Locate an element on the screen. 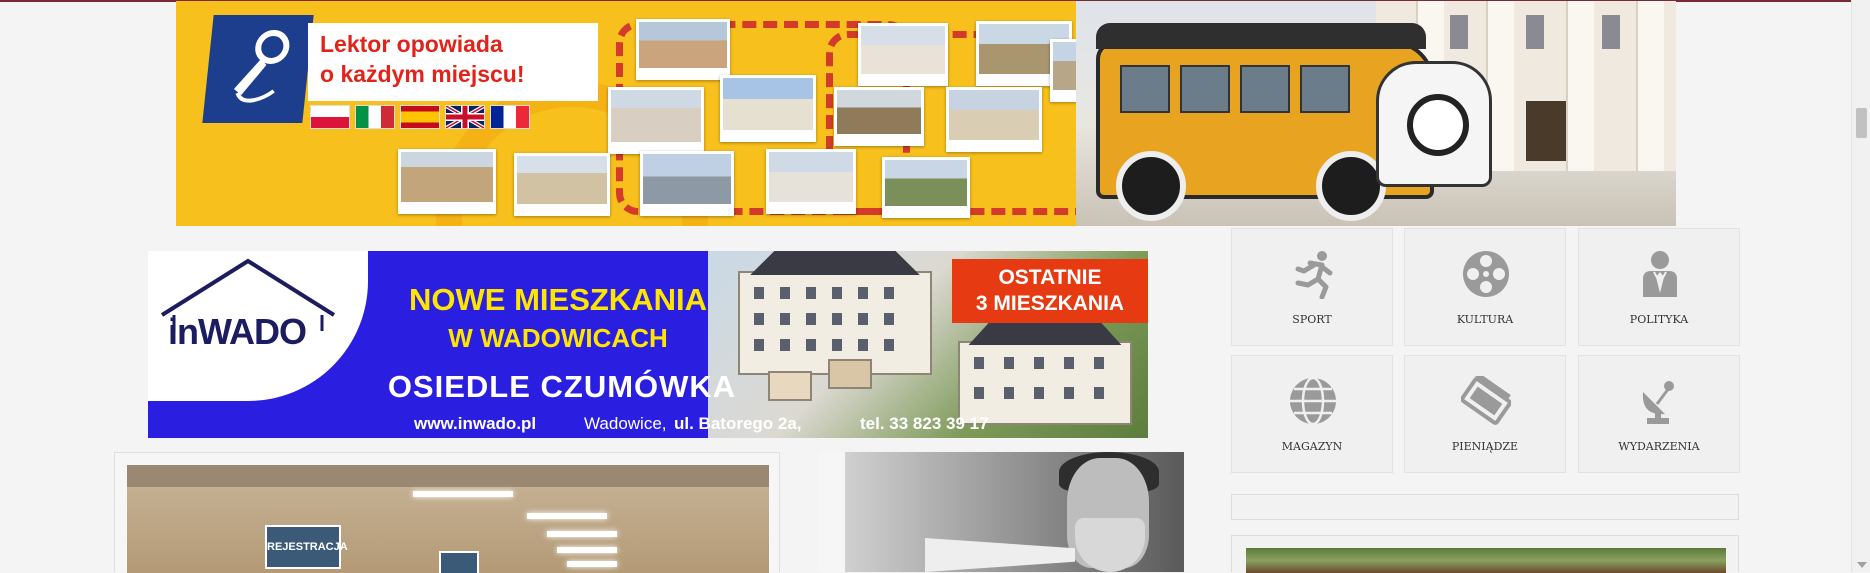 This screenshot has width=1870, height=573. category-label: PIENIĄDZE is located at coordinates (1485, 446).